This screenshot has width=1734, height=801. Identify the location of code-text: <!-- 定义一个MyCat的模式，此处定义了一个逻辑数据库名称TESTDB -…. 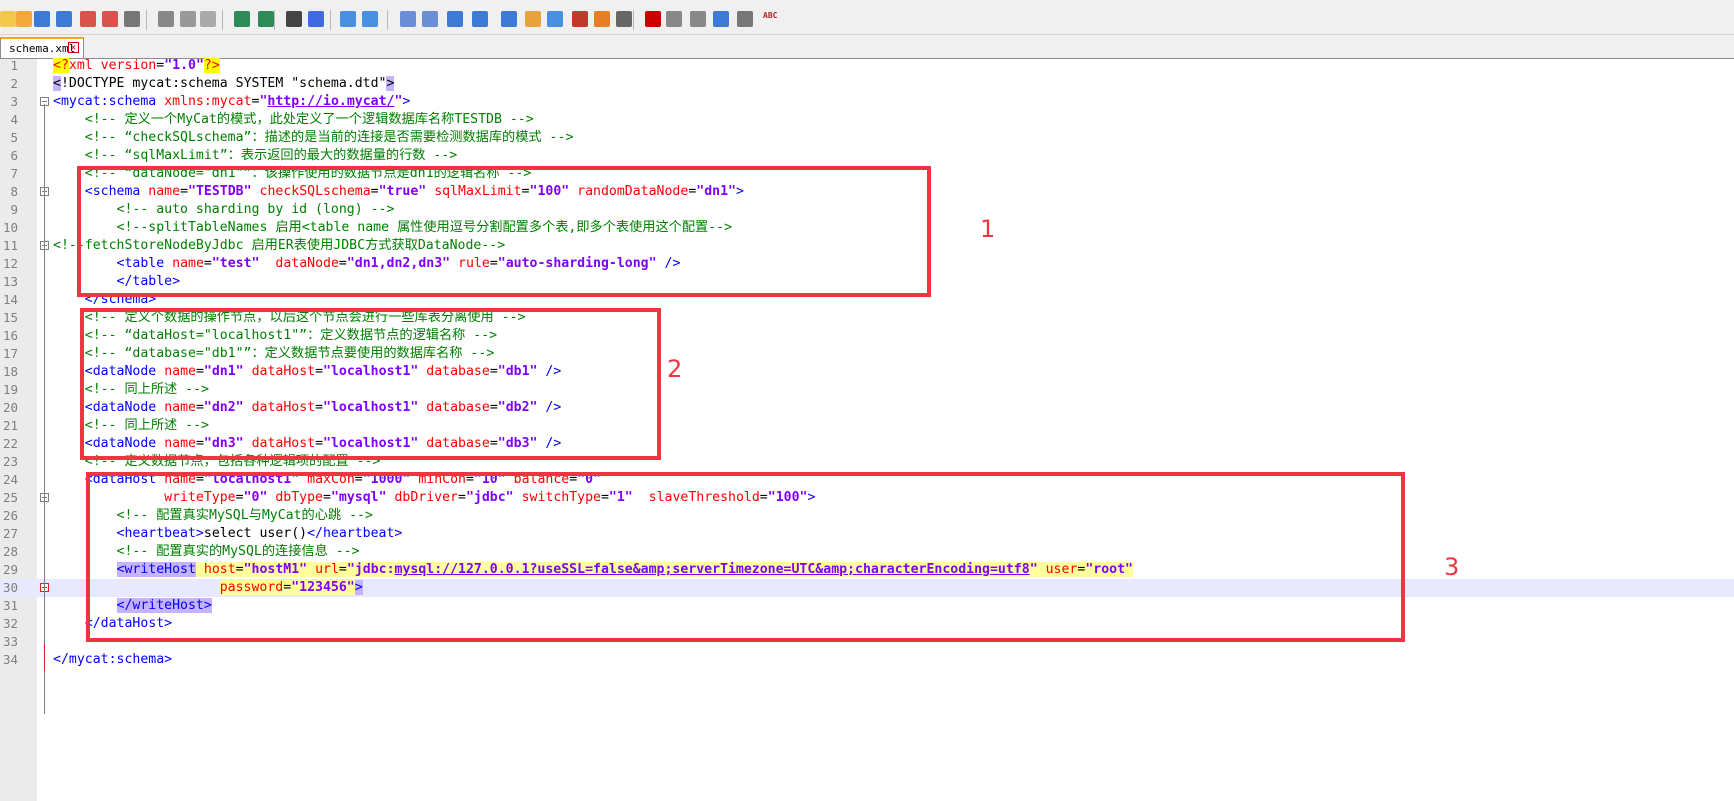
(293, 120).